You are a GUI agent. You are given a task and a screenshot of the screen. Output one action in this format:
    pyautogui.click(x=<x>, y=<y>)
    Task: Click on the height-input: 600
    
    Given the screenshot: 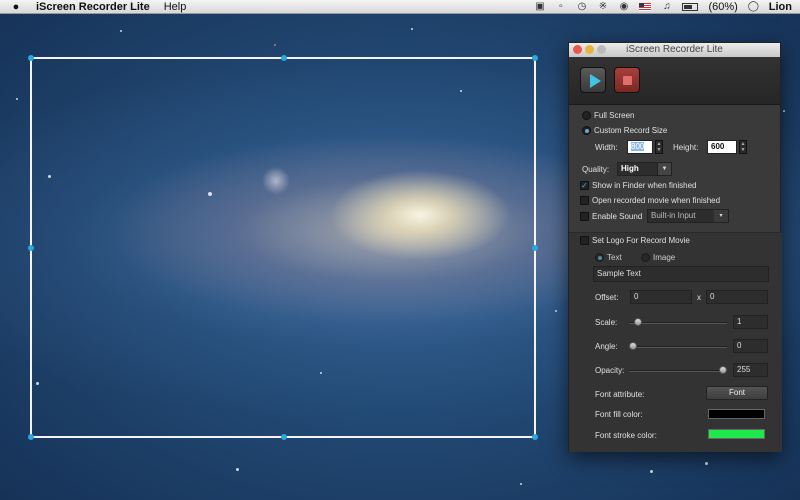 What is the action you would take?
    pyautogui.click(x=722, y=147)
    